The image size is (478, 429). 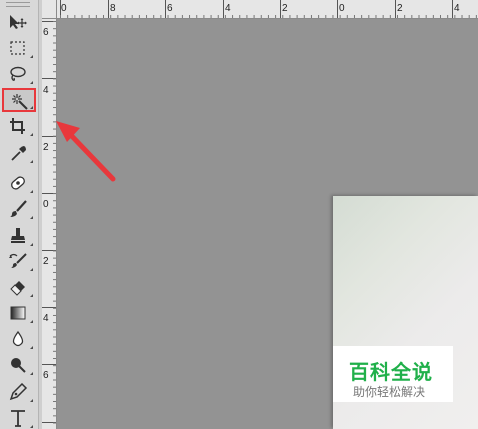 I want to click on healing-brush-tool, so click(x=19, y=183).